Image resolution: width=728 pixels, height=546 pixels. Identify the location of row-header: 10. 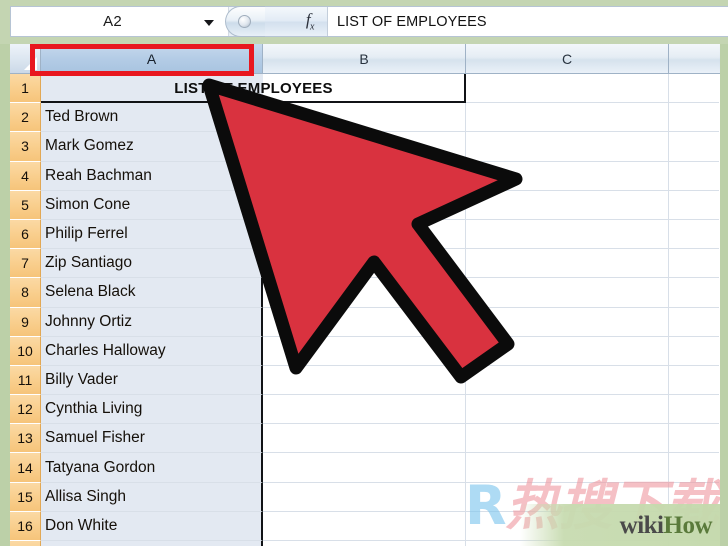
(25, 351).